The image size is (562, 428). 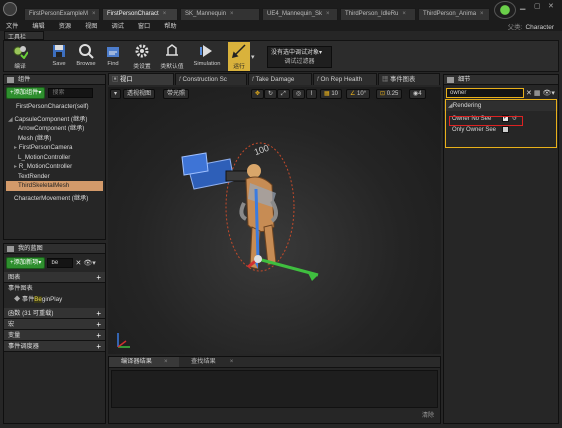 I want to click on my-blueprint-header: 我的蓝图, so click(x=54, y=249).